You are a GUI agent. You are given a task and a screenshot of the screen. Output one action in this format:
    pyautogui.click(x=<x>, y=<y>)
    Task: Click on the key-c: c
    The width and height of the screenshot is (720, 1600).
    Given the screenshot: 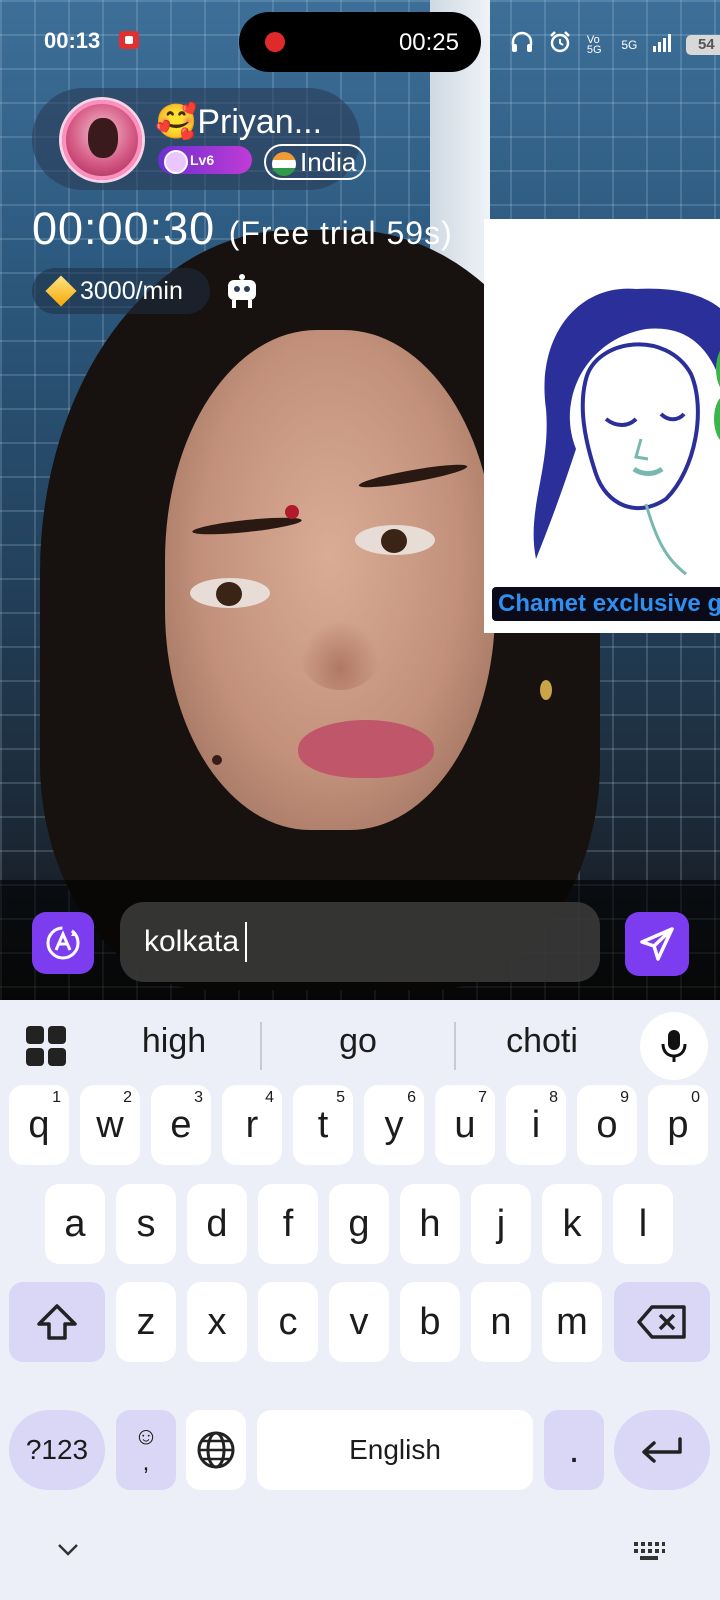 What is the action you would take?
    pyautogui.click(x=288, y=1322)
    